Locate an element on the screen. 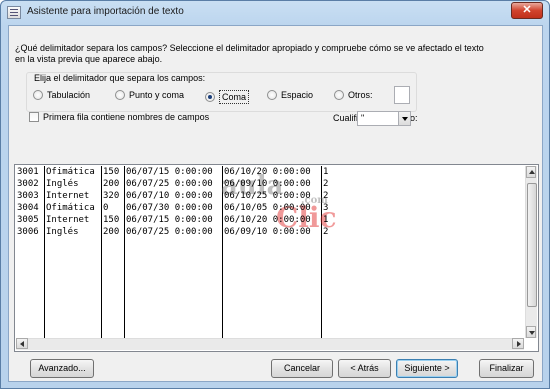  table-cell: 3 is located at coordinates (326, 208).